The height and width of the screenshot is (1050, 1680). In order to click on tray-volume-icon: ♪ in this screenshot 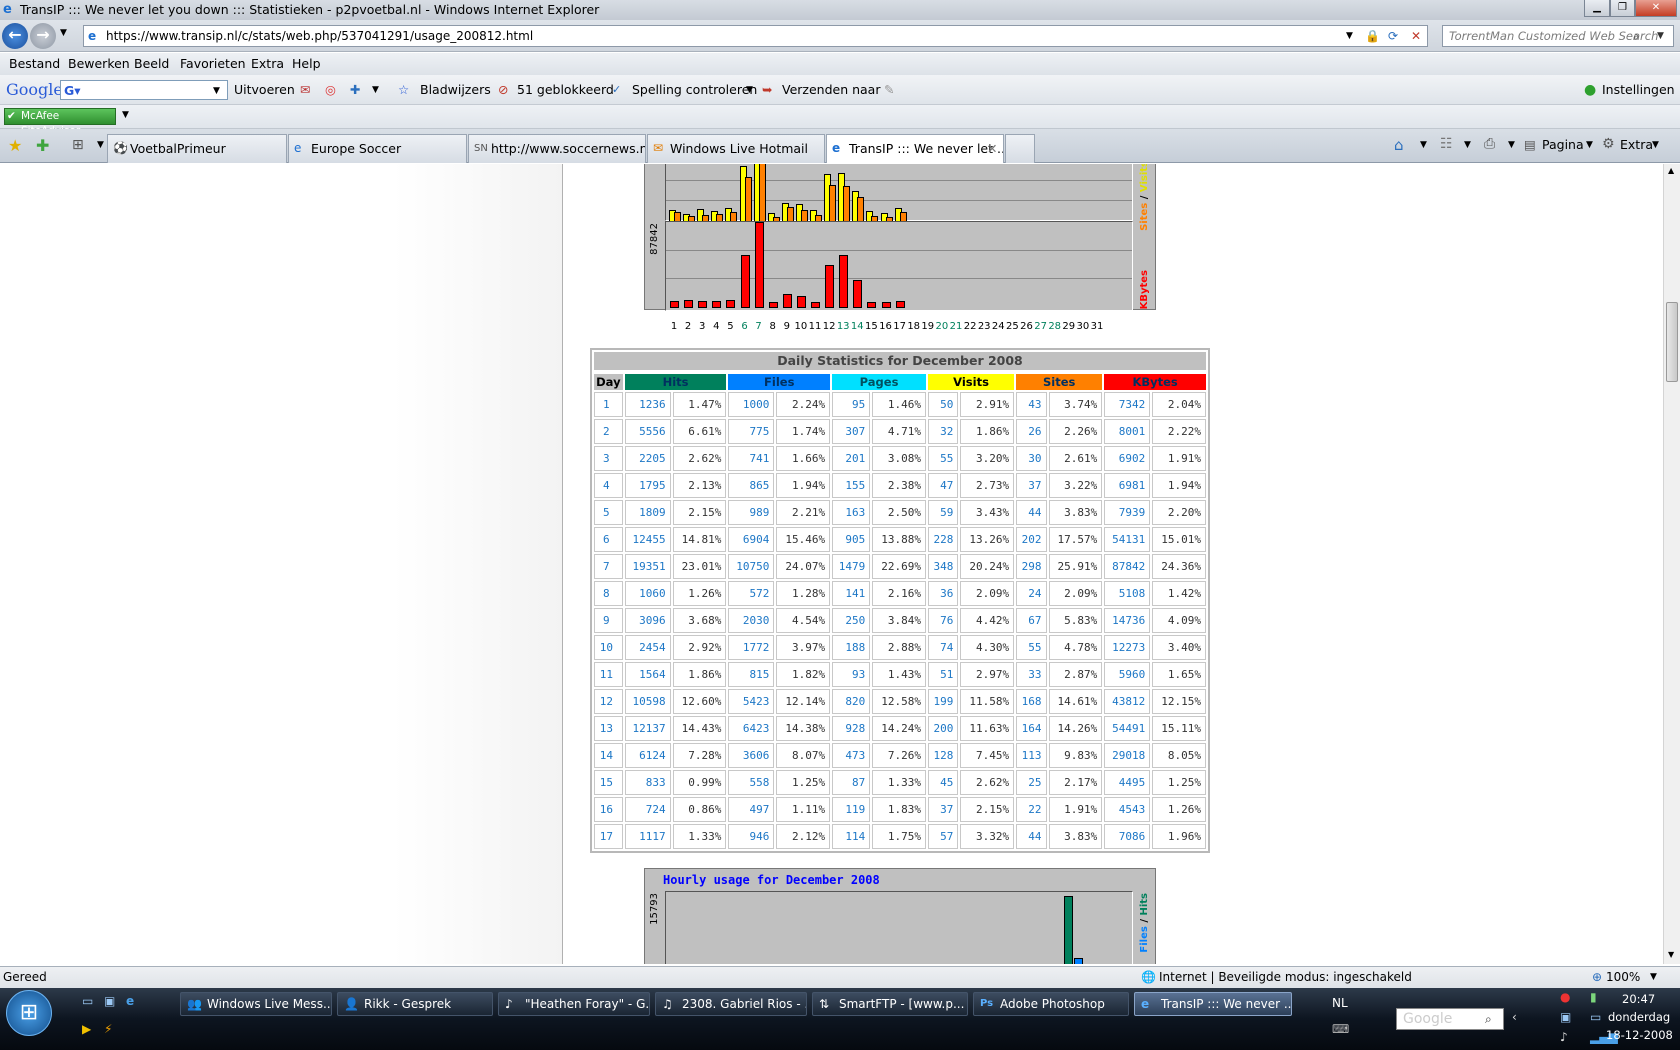, I will do `click(1564, 1037)`.